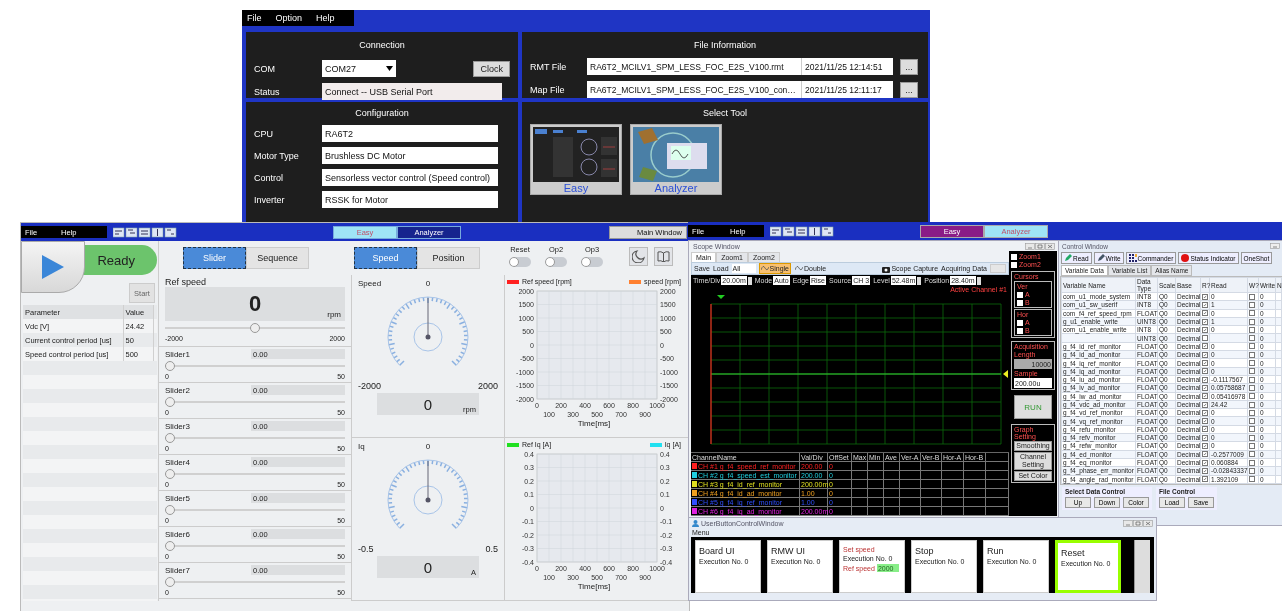  Describe the element at coordinates (325, 18) in the screenshot. I see `menu-item: Help` at that location.